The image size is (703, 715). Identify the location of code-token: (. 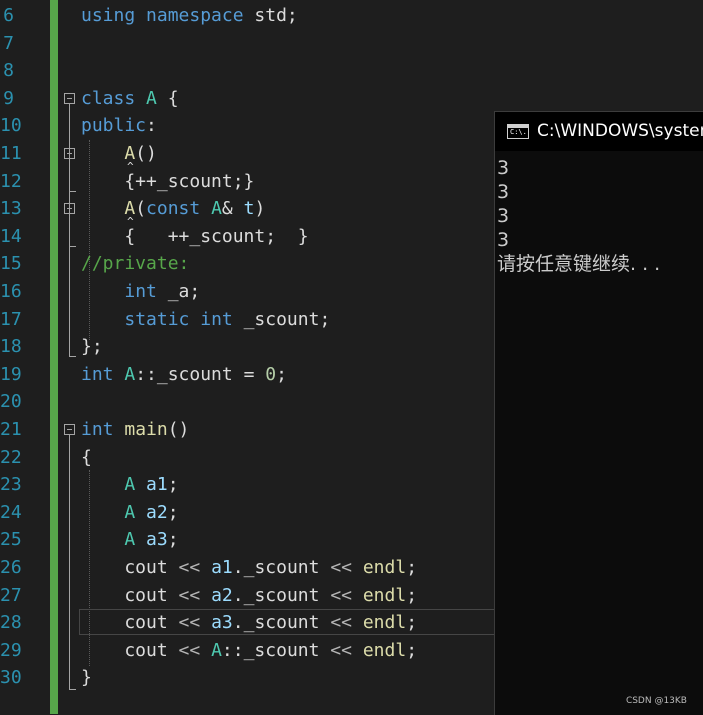
(141, 209).